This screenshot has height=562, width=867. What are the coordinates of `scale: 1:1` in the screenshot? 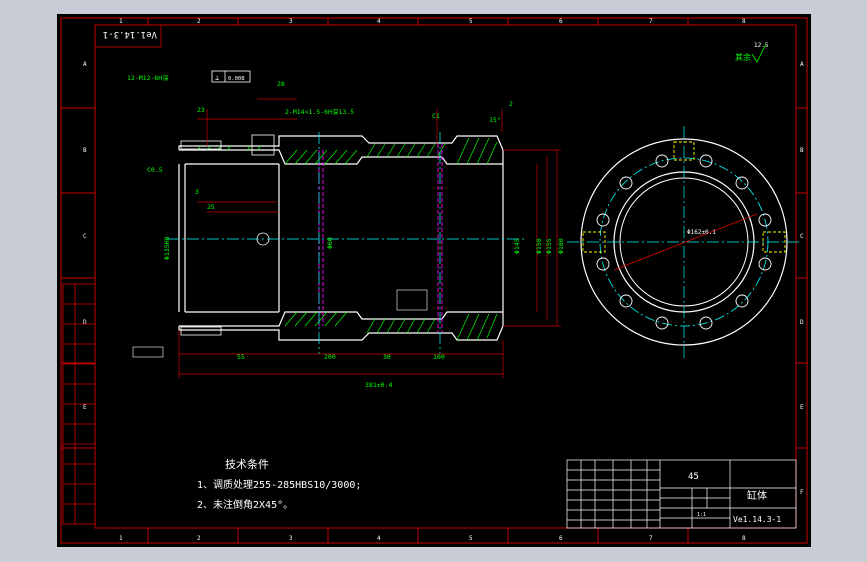 It's located at (701, 515).